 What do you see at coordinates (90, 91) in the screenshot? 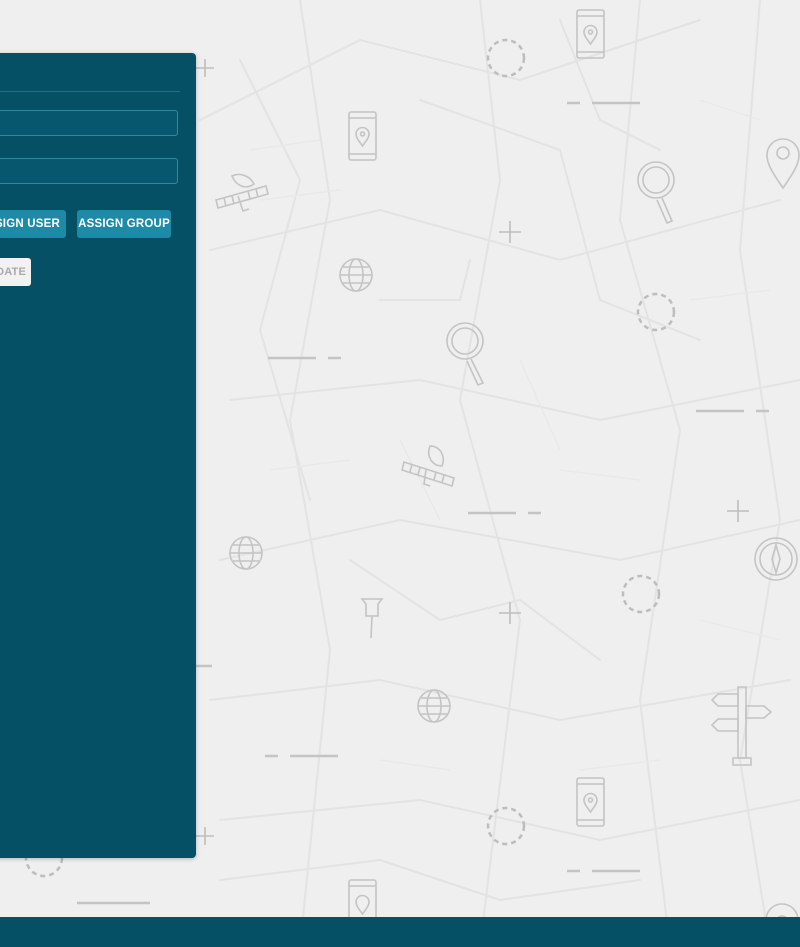
I see `panel-divider` at bounding box center [90, 91].